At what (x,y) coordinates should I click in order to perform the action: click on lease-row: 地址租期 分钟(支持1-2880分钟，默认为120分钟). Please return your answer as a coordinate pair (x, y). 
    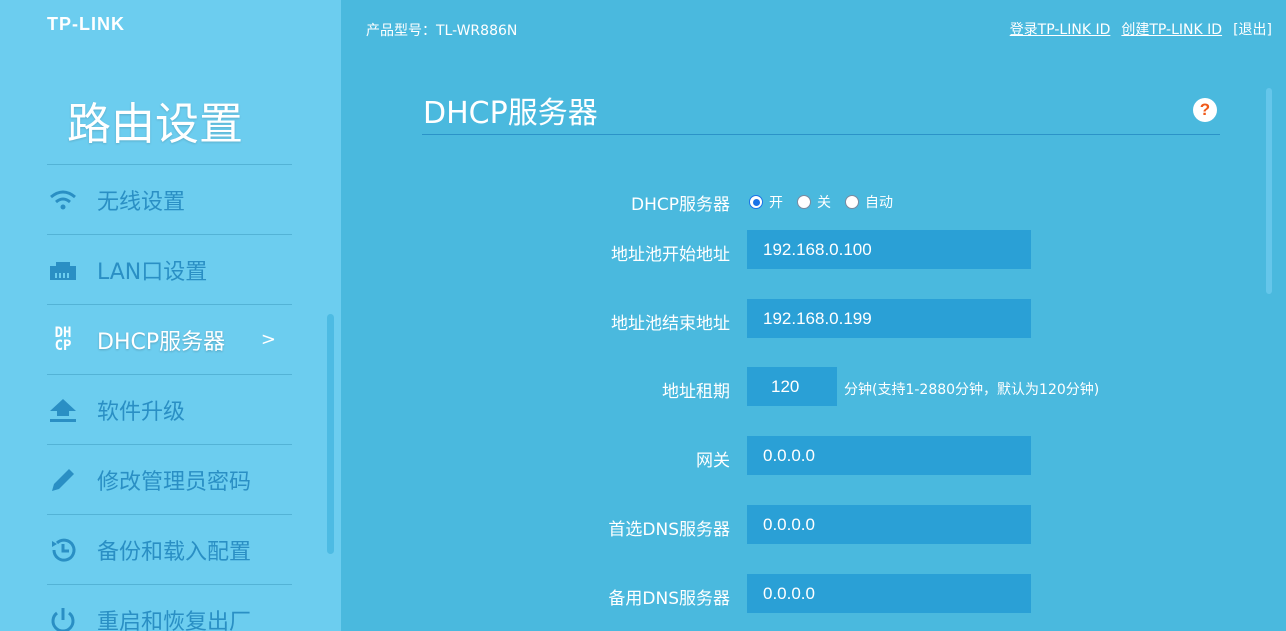
    Looking at the image, I should click on (822, 387).